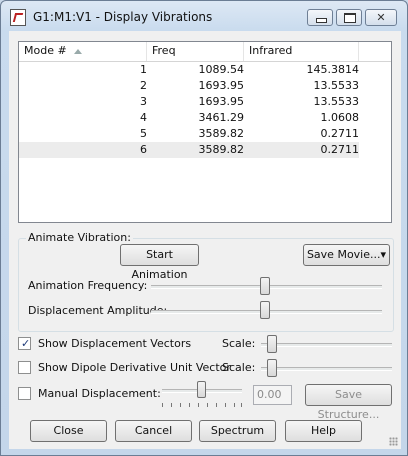 Image resolution: width=408 pixels, height=456 pixels. Describe the element at coordinates (301, 51) in the screenshot. I see `column-header-infrared: Infrared` at that location.